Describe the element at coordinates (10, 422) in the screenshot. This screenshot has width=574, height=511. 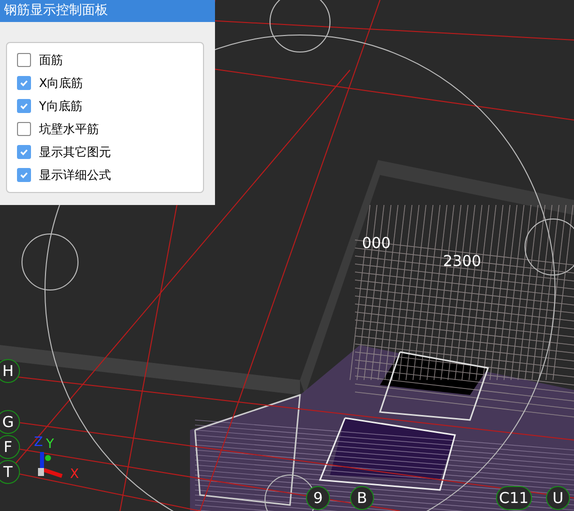
I see `grid-axis-bubble: G` at that location.